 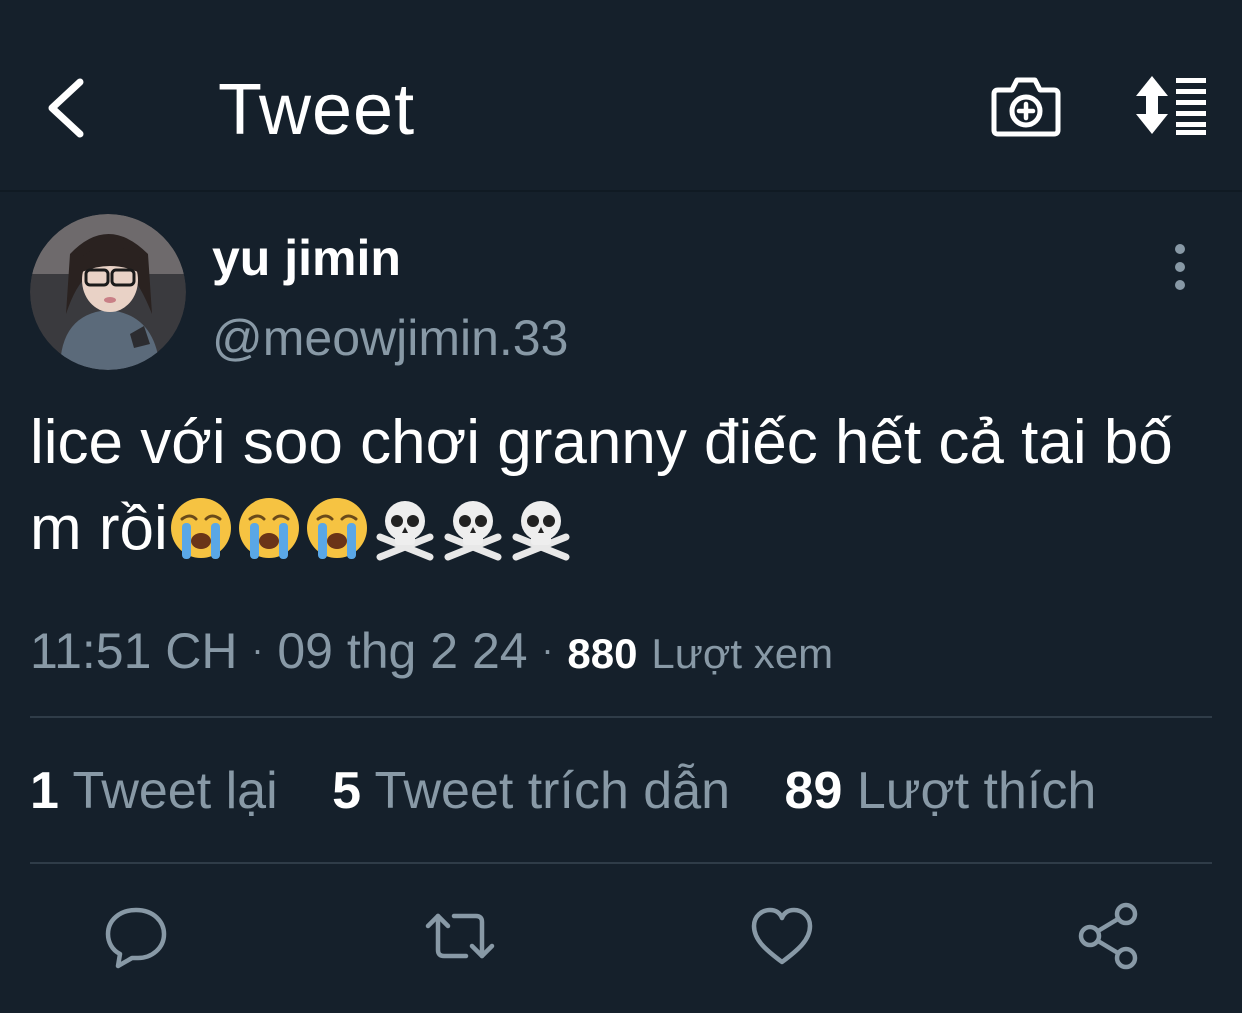 What do you see at coordinates (390, 338) in the screenshot?
I see `author-handle: @meowjimin.33` at bounding box center [390, 338].